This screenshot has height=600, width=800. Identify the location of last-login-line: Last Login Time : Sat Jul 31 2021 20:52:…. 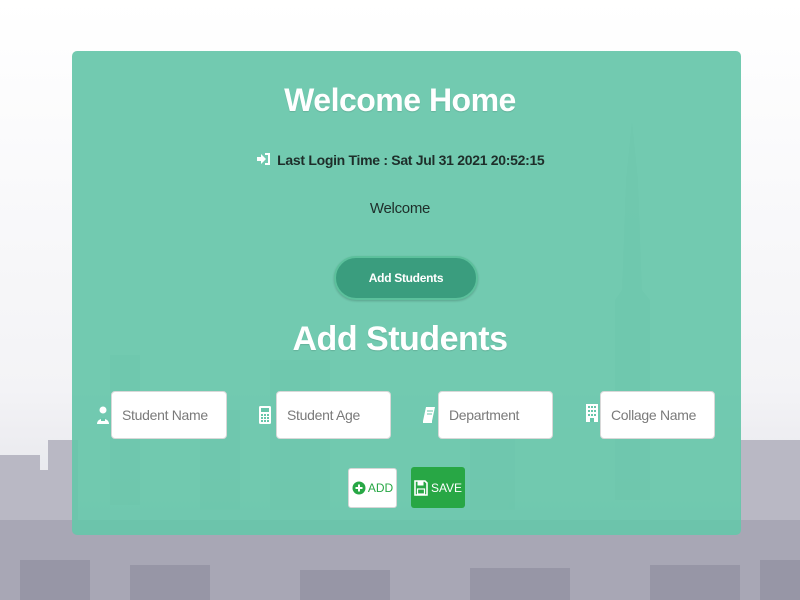
(400, 160).